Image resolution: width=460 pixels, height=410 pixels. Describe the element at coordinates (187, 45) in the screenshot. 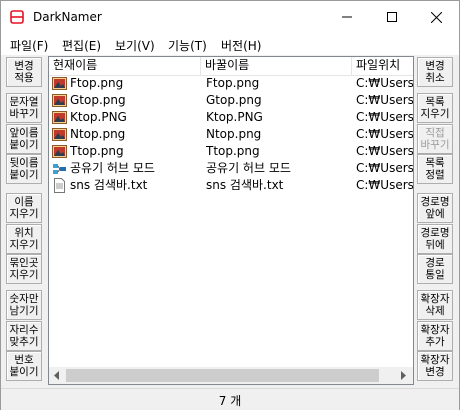

I see `menu-tools: 기능(T)` at that location.